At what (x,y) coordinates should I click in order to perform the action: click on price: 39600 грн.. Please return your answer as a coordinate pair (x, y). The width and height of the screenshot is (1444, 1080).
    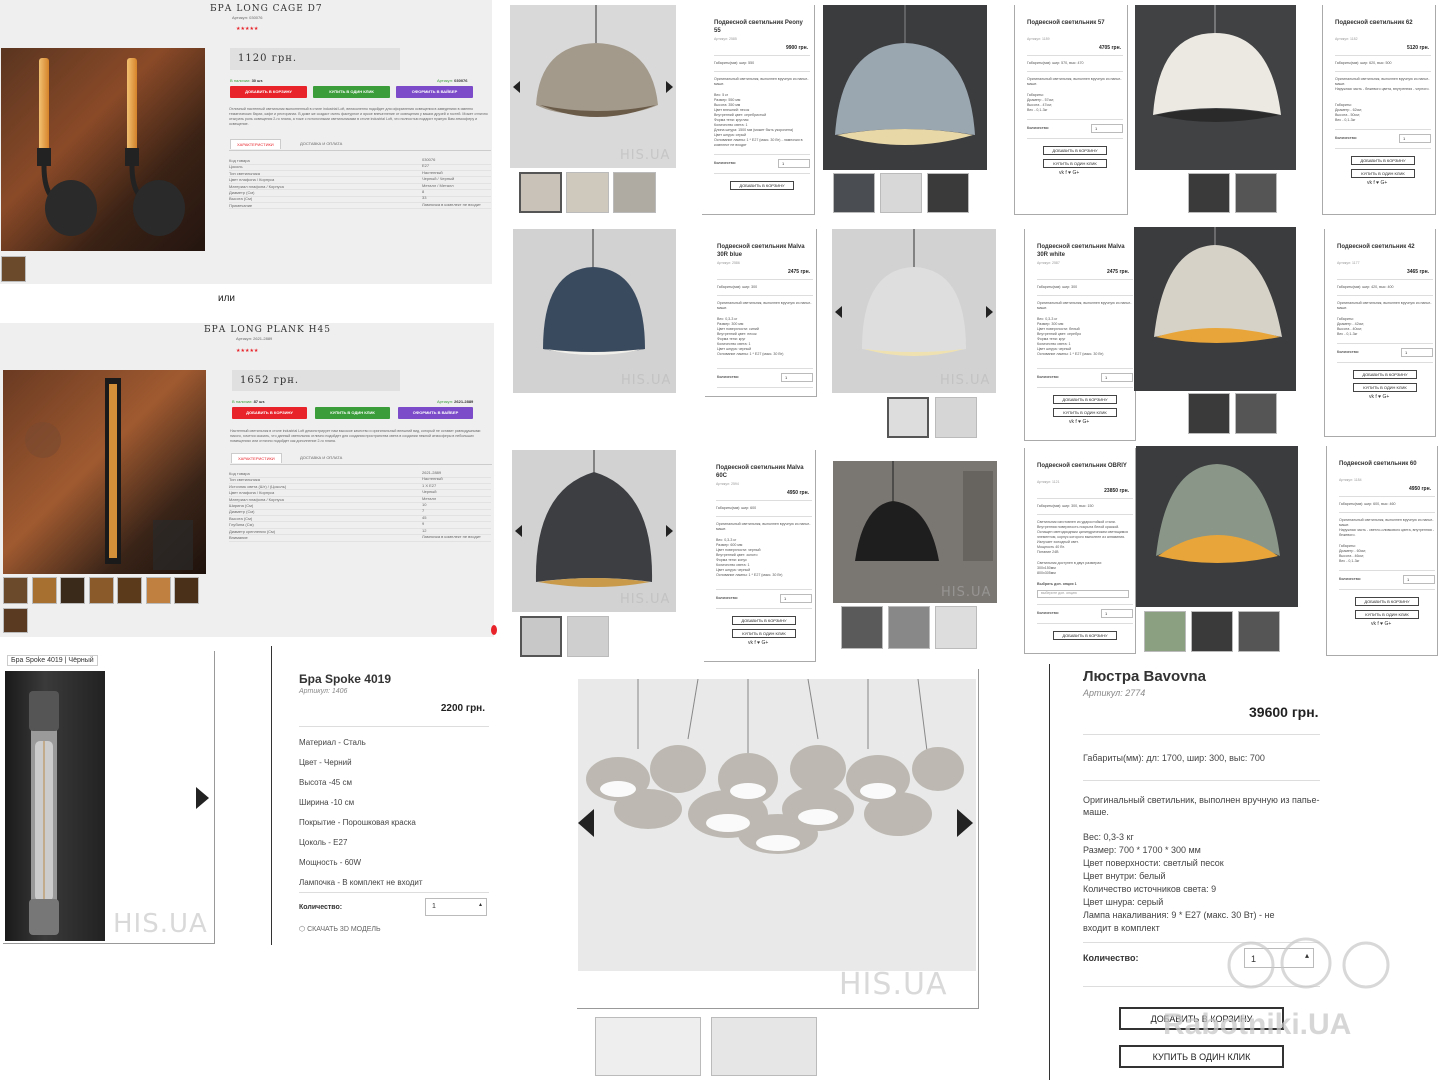
    Looking at the image, I should click on (1284, 712).